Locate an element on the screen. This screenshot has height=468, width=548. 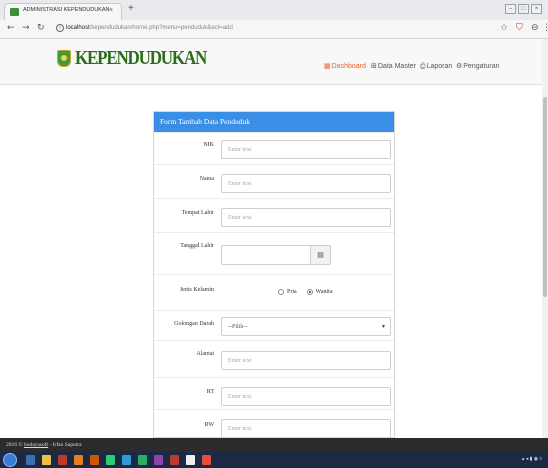
main-menu-4: ⚙ Pengaturan is located at coordinates (477, 66).